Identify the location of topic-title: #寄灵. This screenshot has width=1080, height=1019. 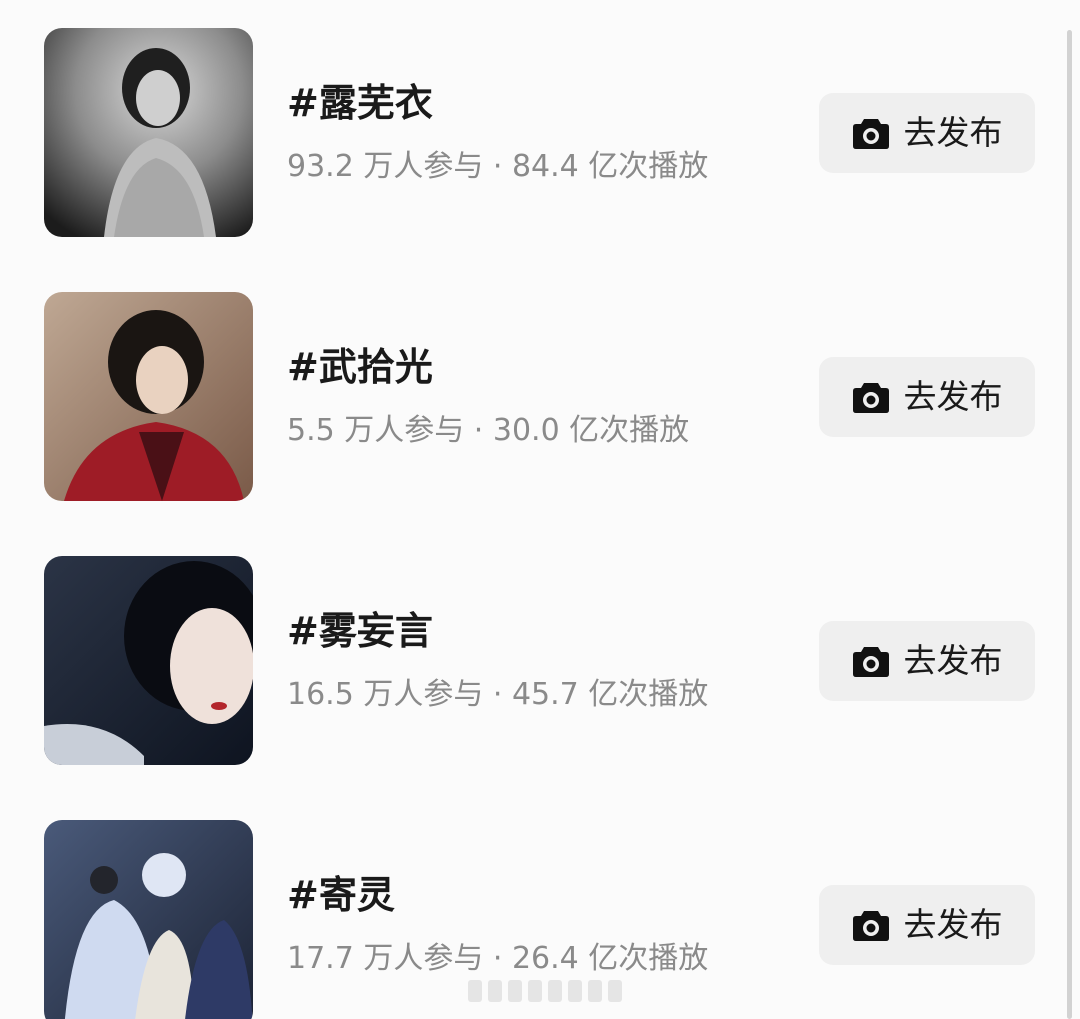
(341, 895).